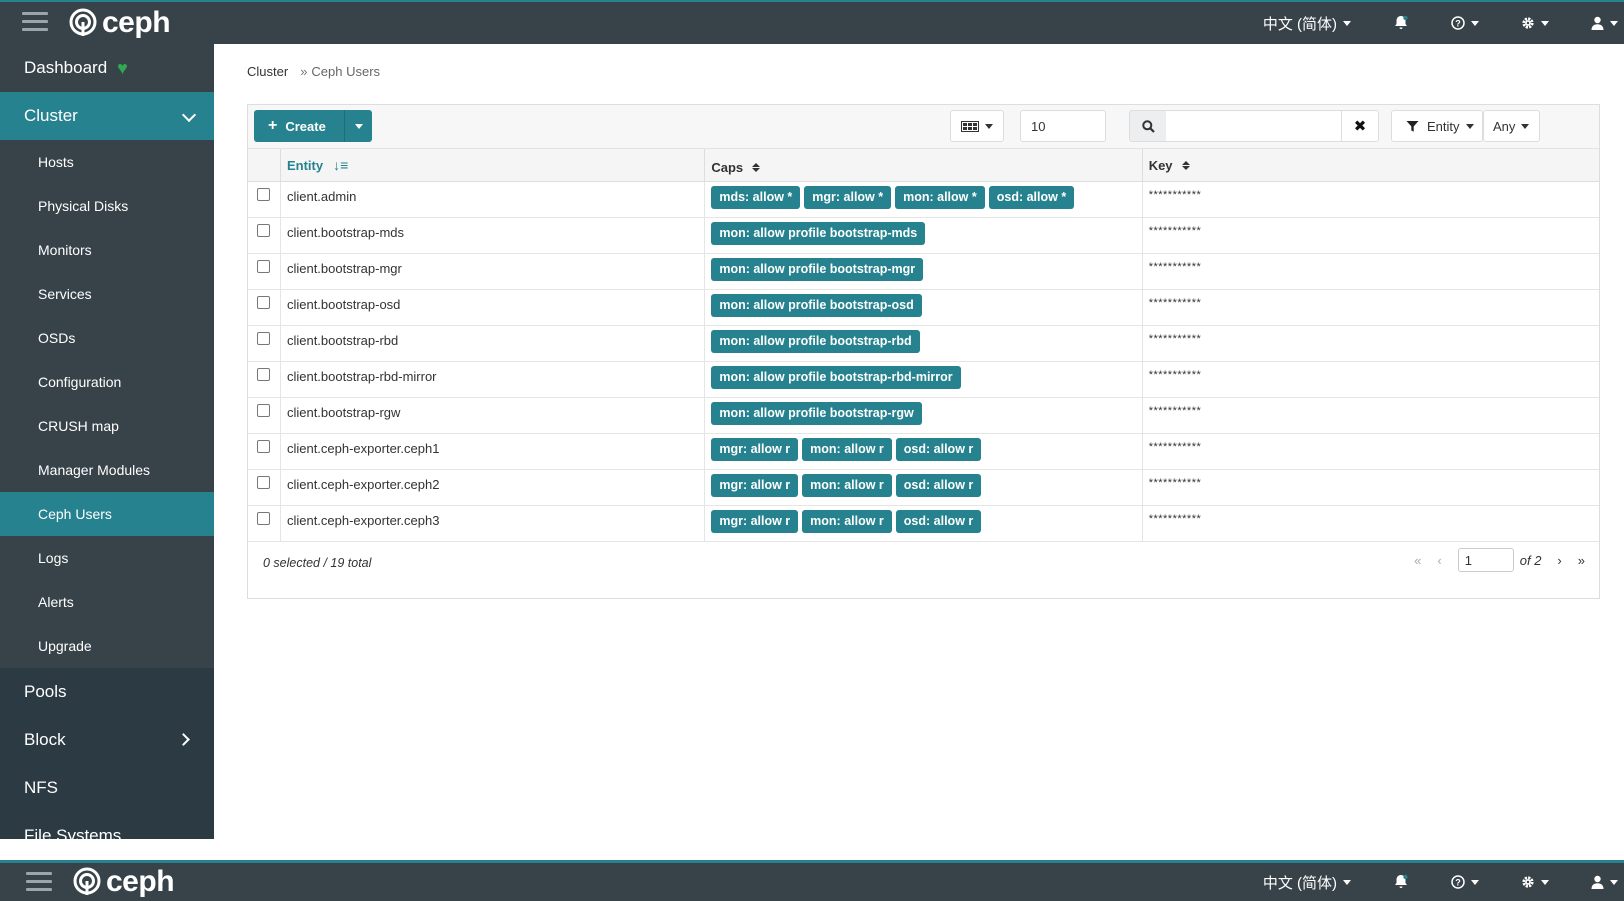 The image size is (1624, 901). Describe the element at coordinates (847, 521) in the screenshot. I see `cap-badge: mon: allow r` at that location.